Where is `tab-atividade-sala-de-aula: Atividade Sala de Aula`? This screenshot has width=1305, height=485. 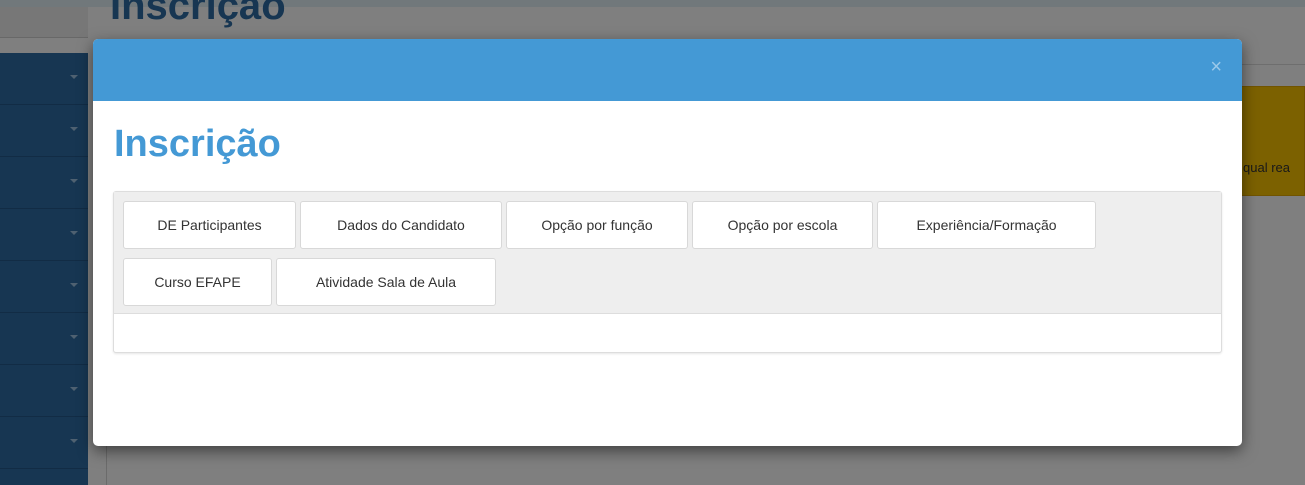
tab-atividade-sala-de-aula: Atividade Sala de Aula is located at coordinates (386, 282).